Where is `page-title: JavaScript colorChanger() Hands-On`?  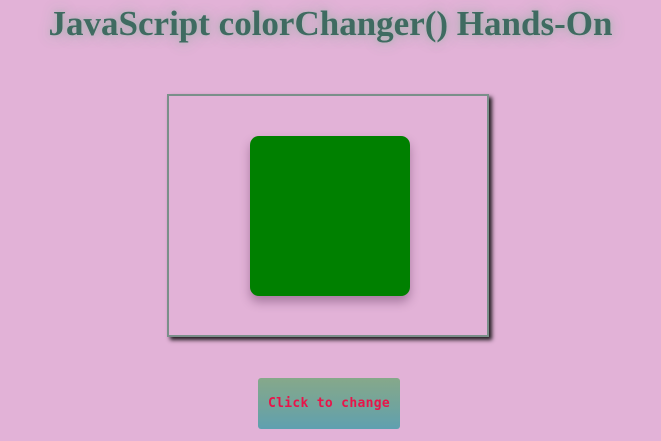 page-title: JavaScript colorChanger() Hands-On is located at coordinates (330, 23).